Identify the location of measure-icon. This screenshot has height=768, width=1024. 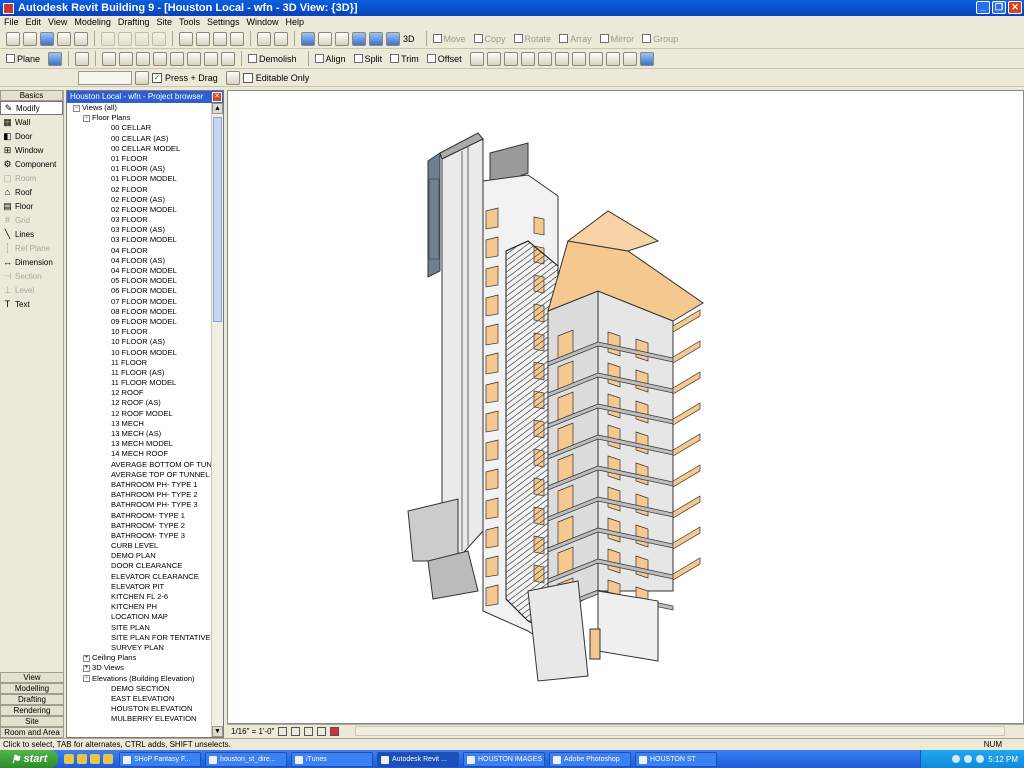
(220, 38).